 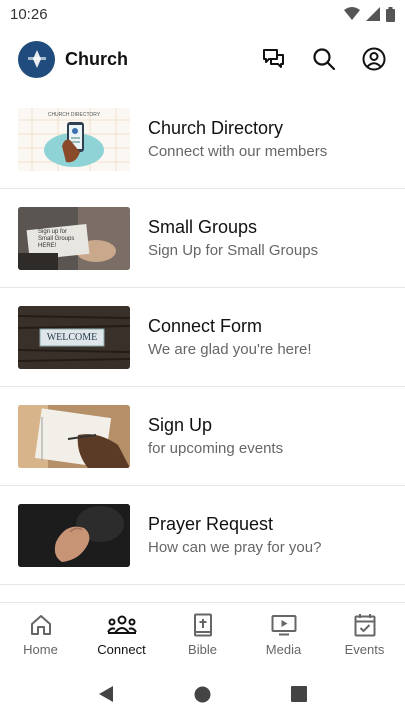 What do you see at coordinates (36, 59) in the screenshot?
I see `logo-icon` at bounding box center [36, 59].